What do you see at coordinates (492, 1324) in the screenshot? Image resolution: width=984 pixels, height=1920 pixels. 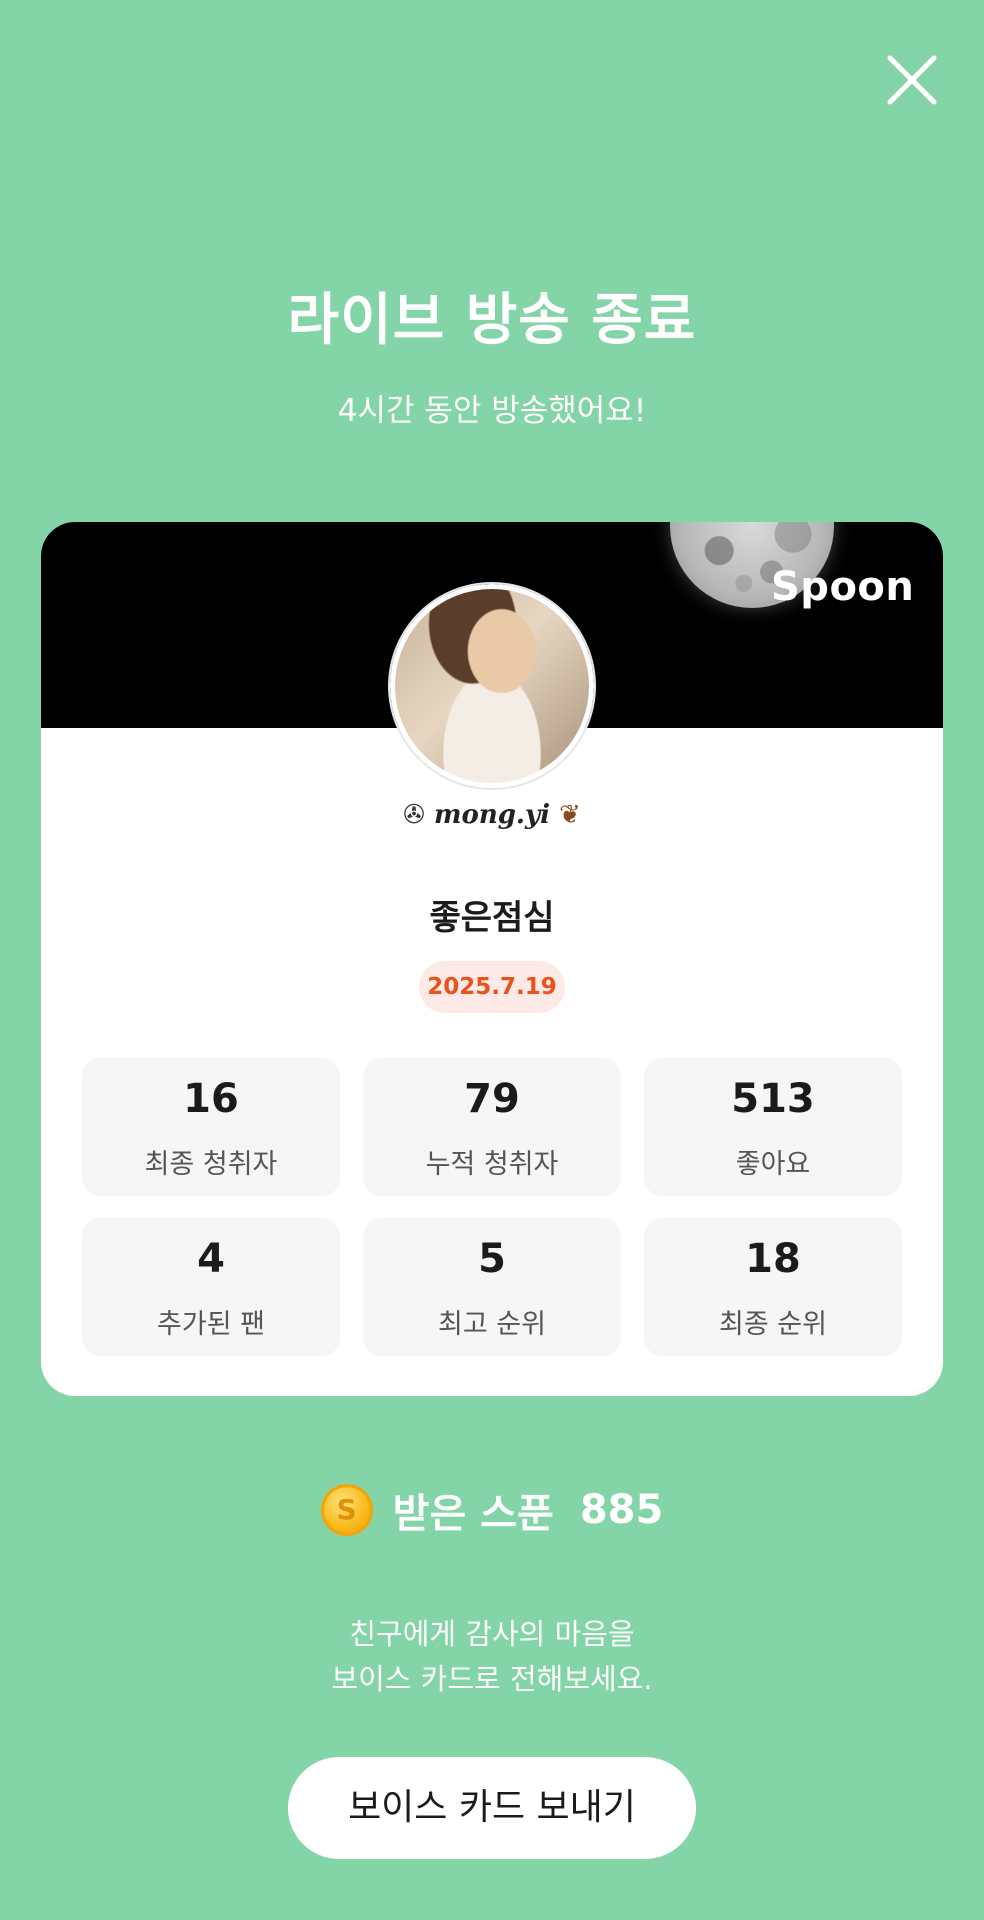 I see `stat-label: 최고 순위` at bounding box center [492, 1324].